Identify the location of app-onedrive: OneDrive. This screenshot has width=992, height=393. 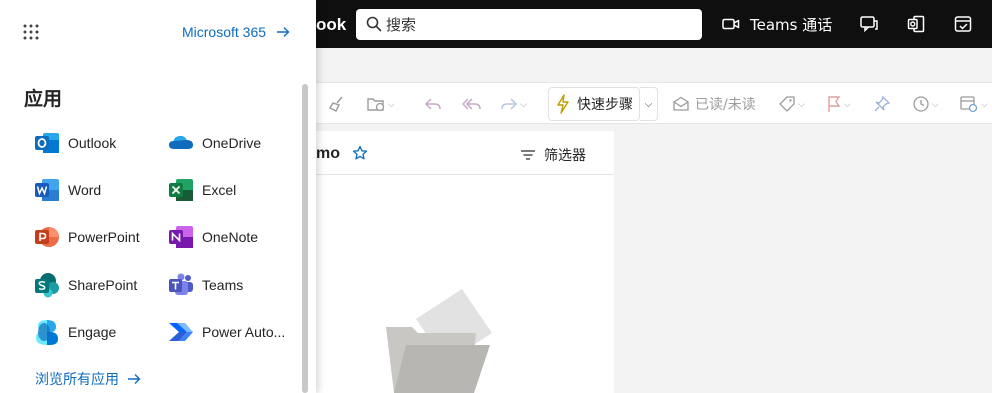
(233, 143).